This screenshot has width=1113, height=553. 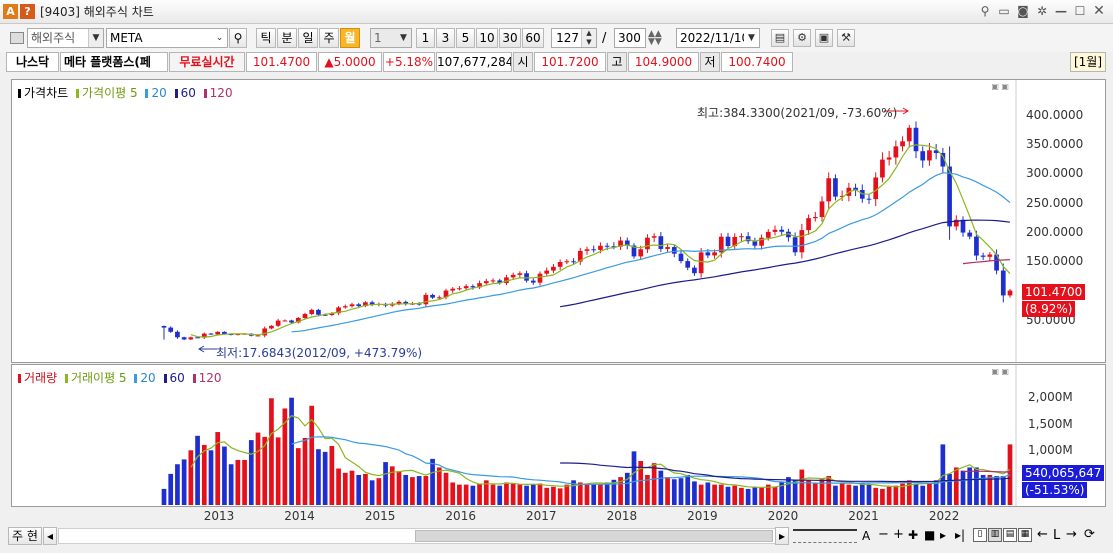 I want to click on interval-1-button: 1, so click(x=425, y=38).